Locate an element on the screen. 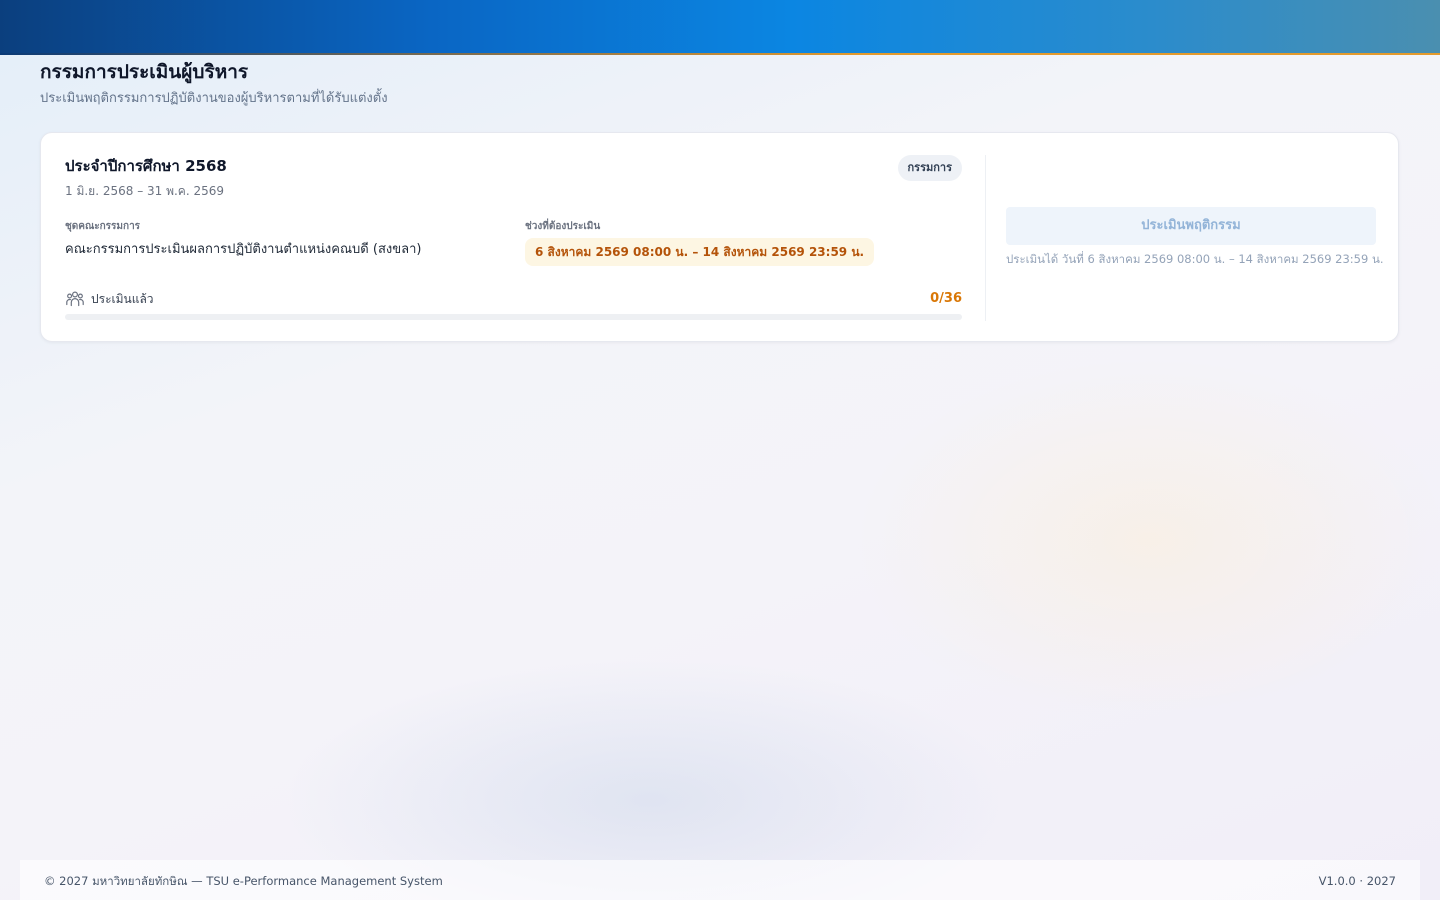  evaluation-period-label: ช่วงที่ต้องประเมิน is located at coordinates (563, 226).